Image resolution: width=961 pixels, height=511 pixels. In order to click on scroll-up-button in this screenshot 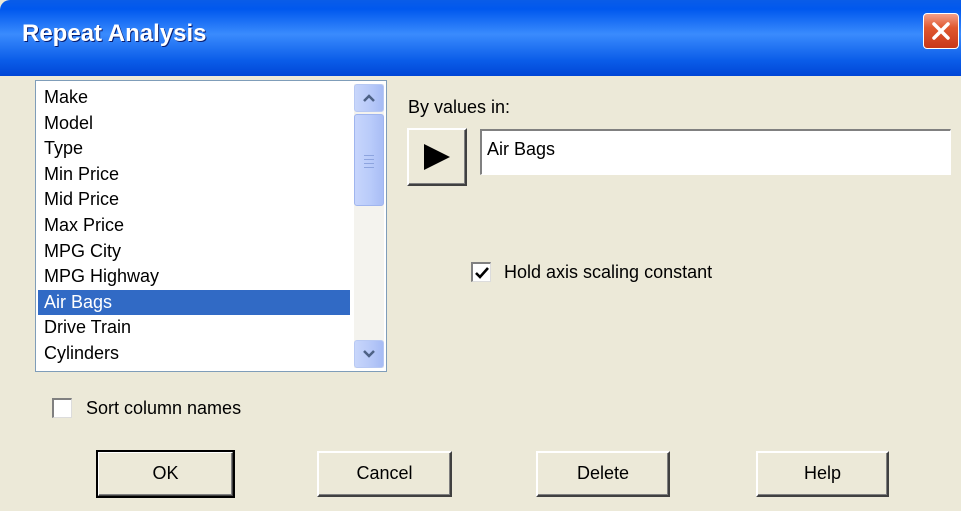, I will do `click(369, 98)`.